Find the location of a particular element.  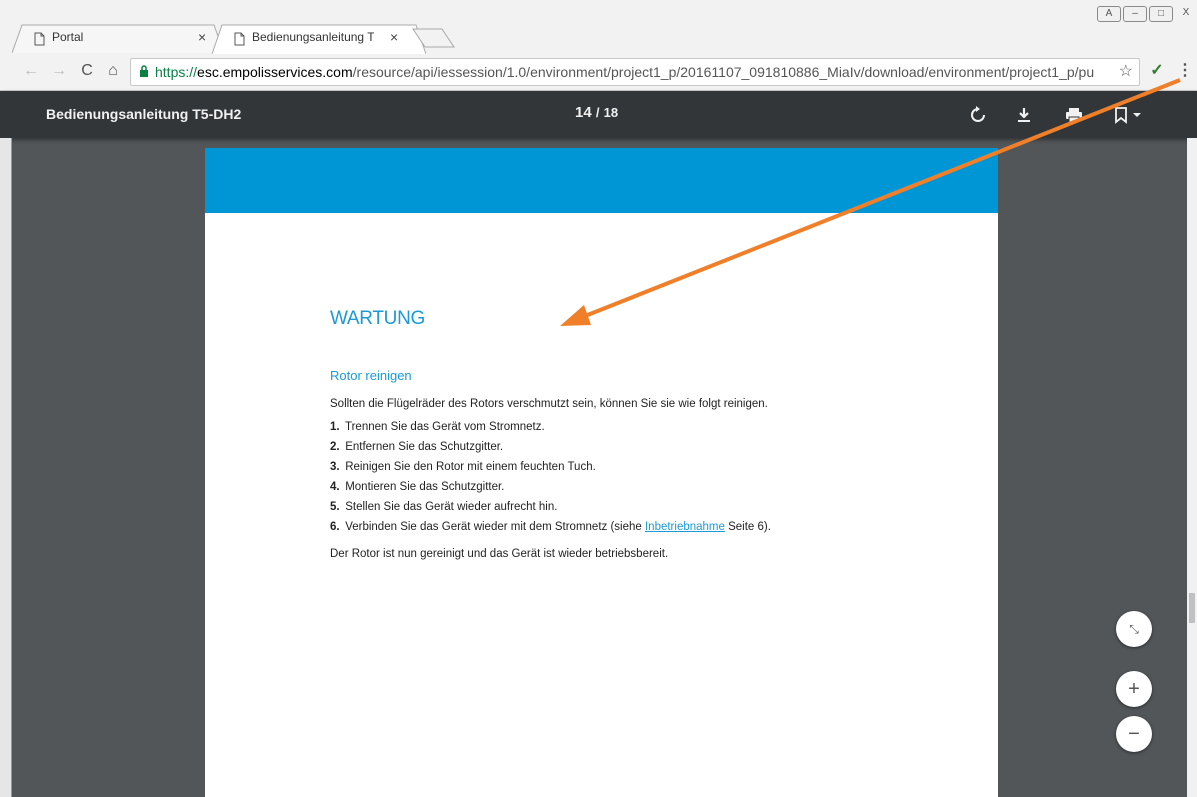

step-number: 1. is located at coordinates (335, 427).